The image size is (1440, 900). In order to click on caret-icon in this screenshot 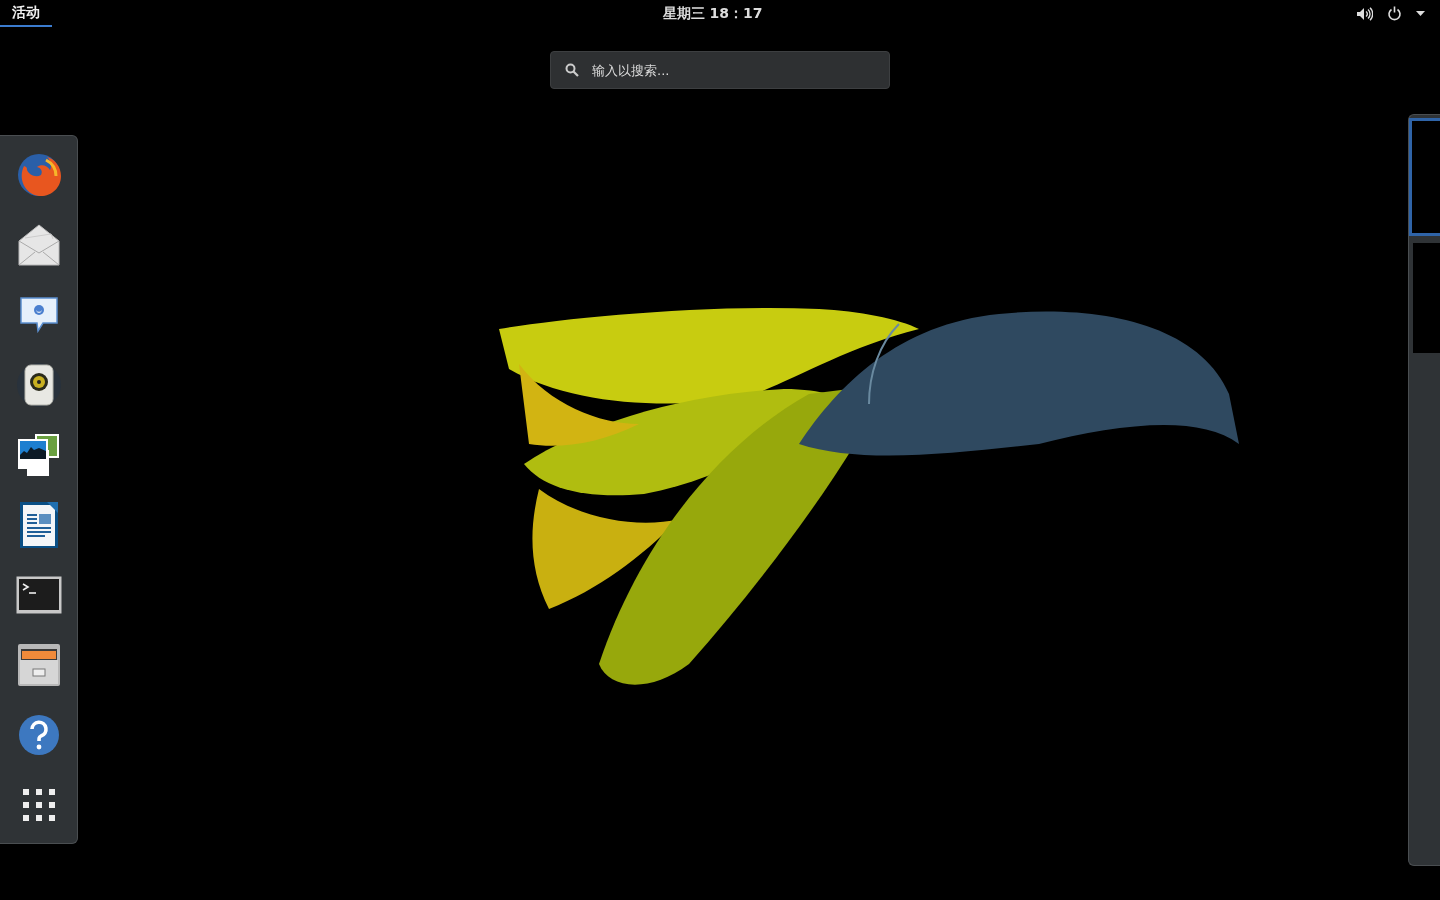, I will do `click(1420, 13)`.